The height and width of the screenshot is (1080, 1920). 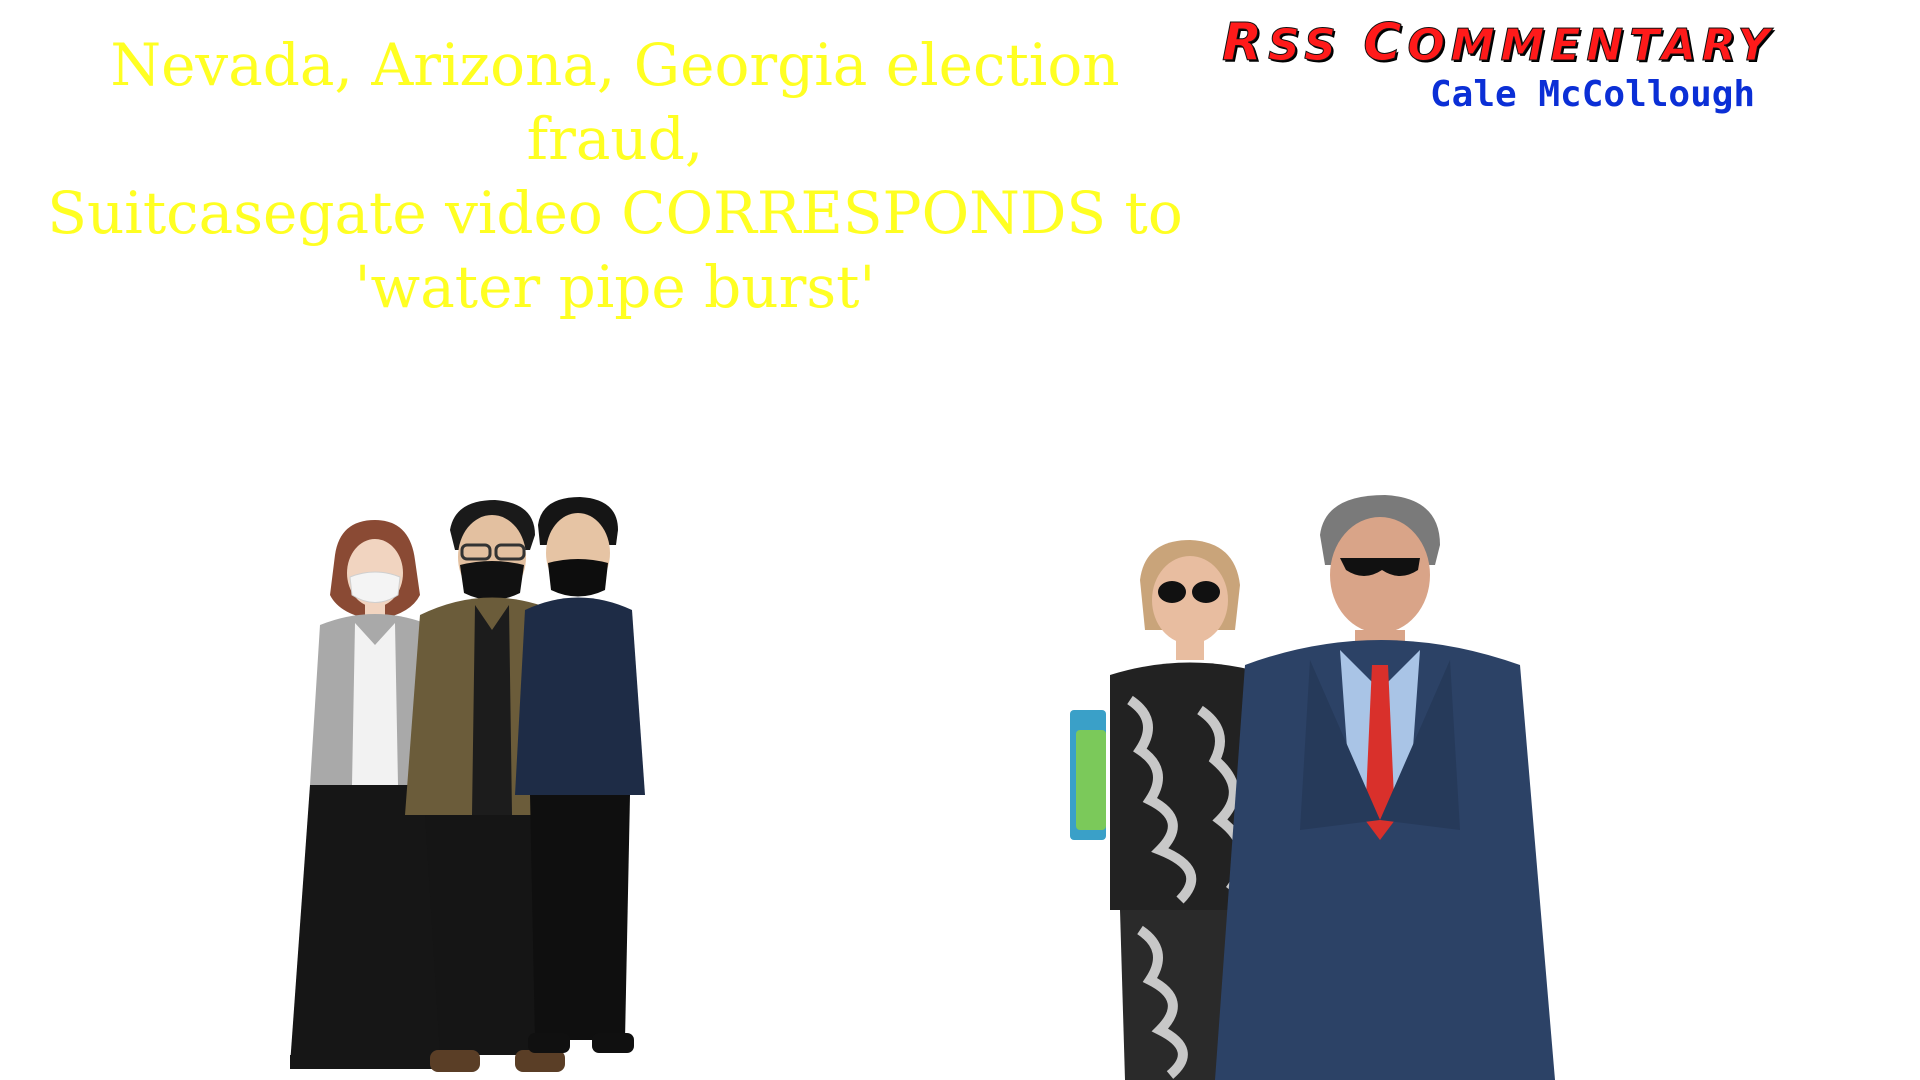 I want to click on photo-group-left, so click(x=530, y=782).